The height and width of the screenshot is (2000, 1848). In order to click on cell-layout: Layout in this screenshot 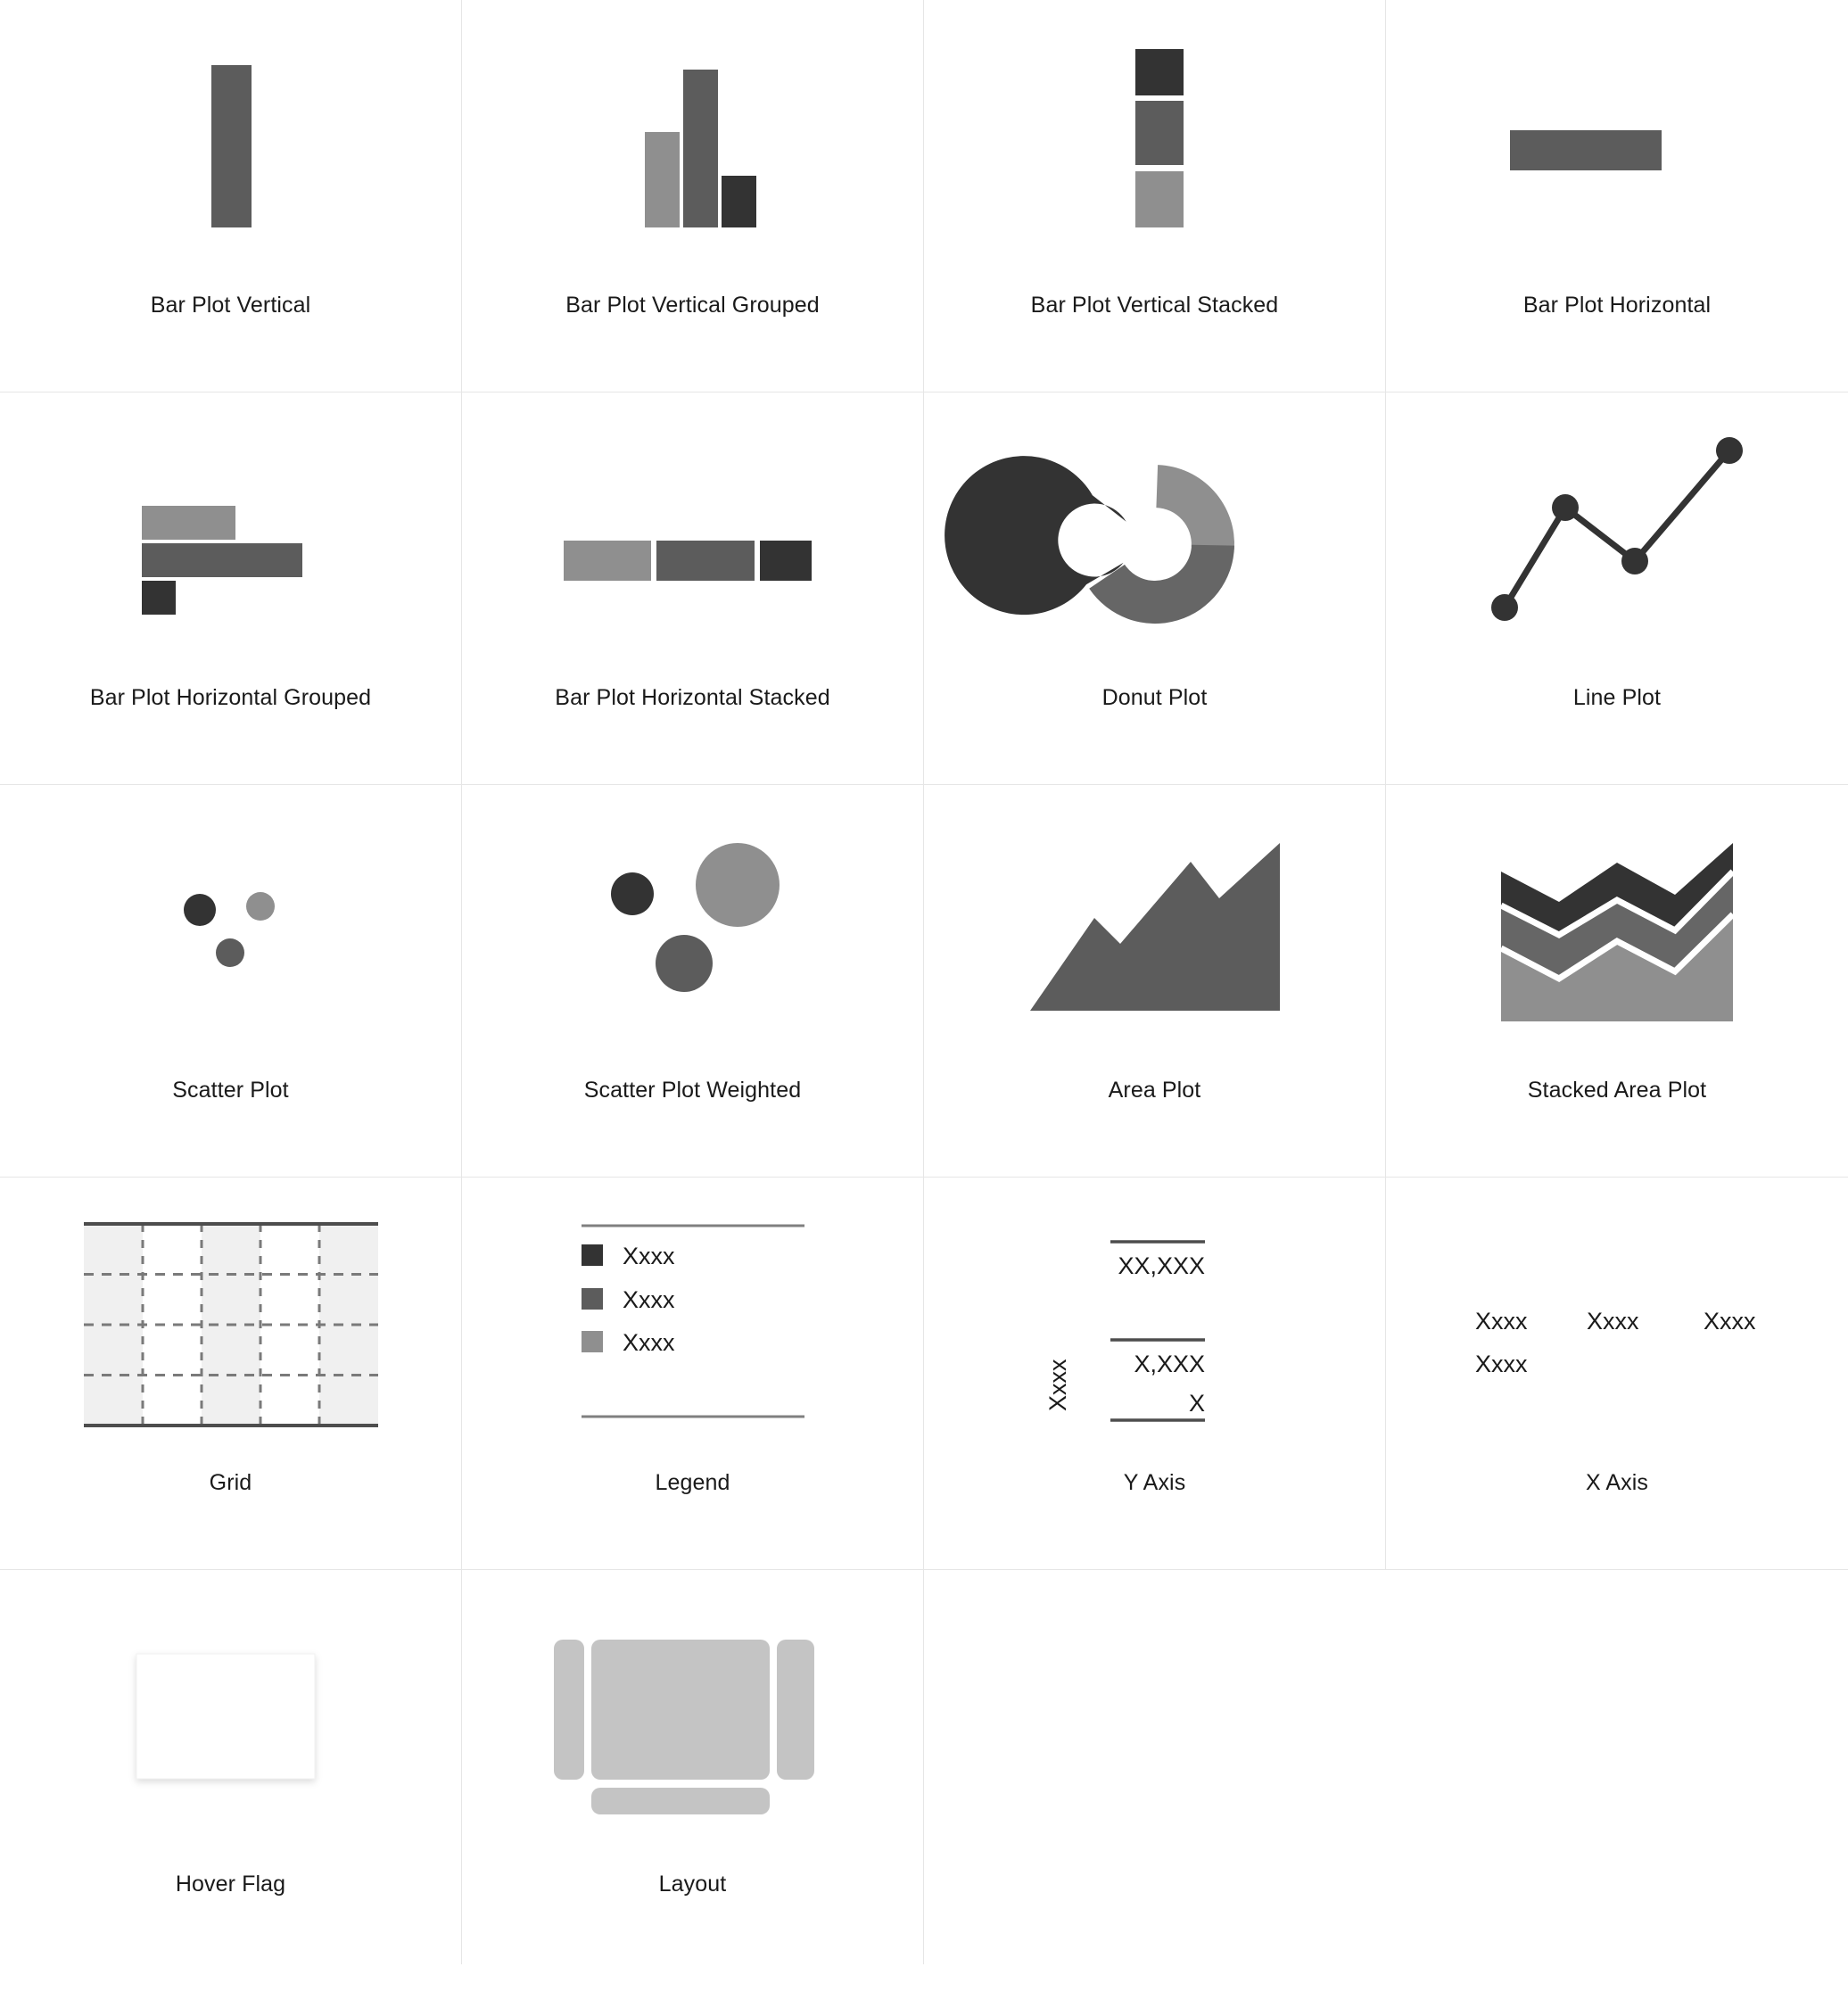, I will do `click(693, 1767)`.